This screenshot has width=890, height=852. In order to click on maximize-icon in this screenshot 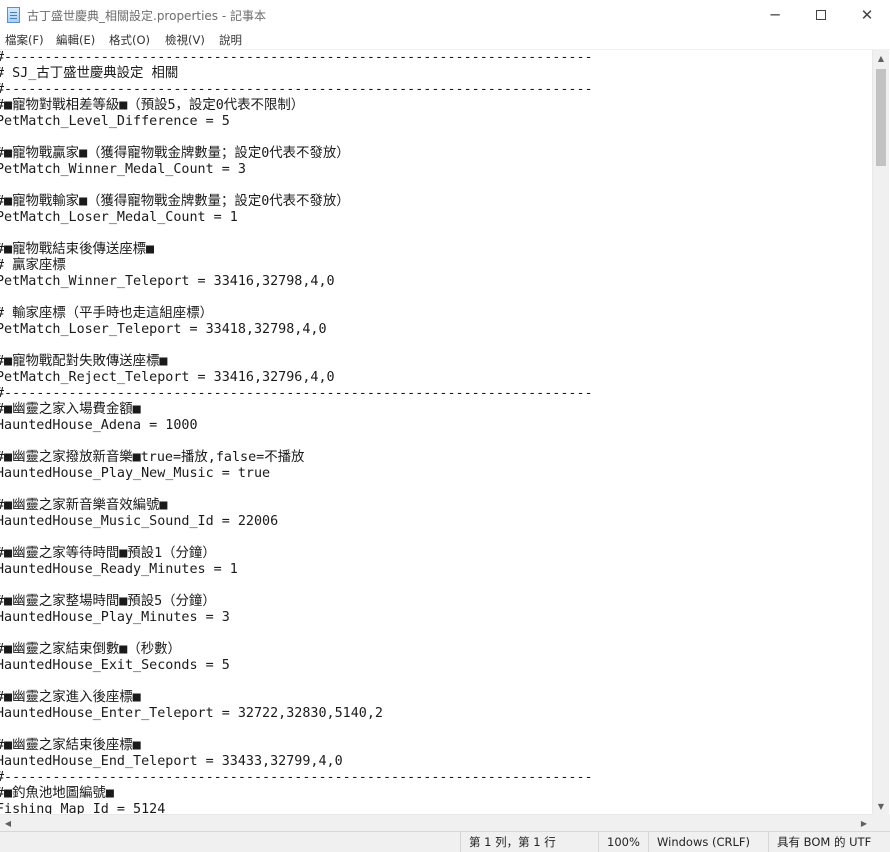, I will do `click(821, 15)`.